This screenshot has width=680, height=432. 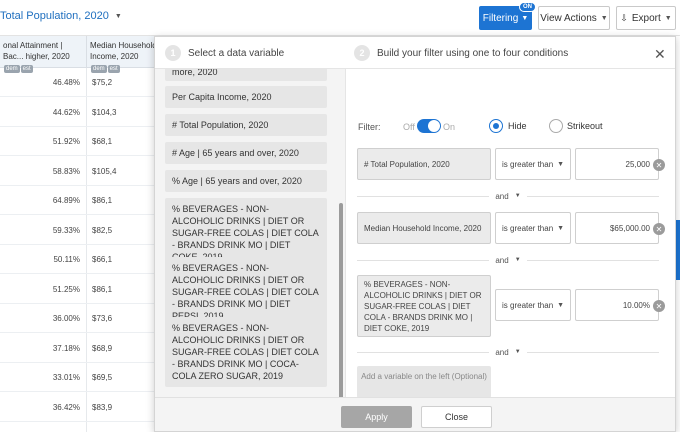 I want to click on table-row: 64.89% $86,1, so click(x=80, y=200).